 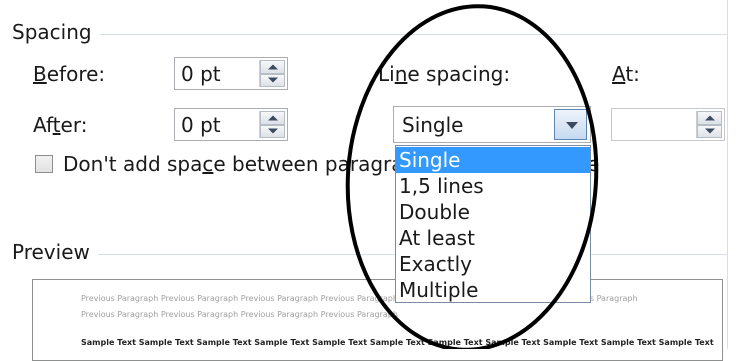 I want to click on before-spin-buttons, so click(x=272, y=73).